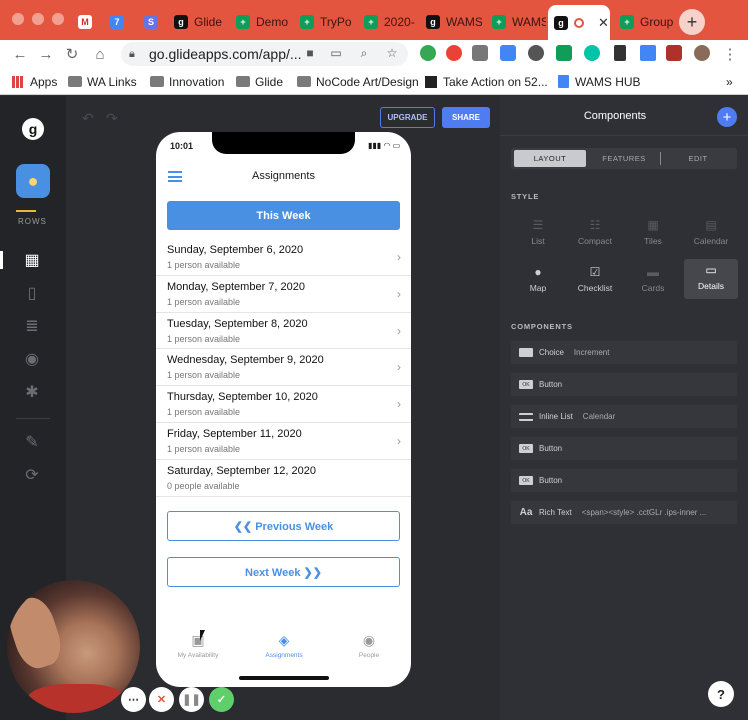 The width and height of the screenshot is (748, 720). Describe the element at coordinates (260, 21) in the screenshot. I see `browser-tab-demo: + Demo` at that location.